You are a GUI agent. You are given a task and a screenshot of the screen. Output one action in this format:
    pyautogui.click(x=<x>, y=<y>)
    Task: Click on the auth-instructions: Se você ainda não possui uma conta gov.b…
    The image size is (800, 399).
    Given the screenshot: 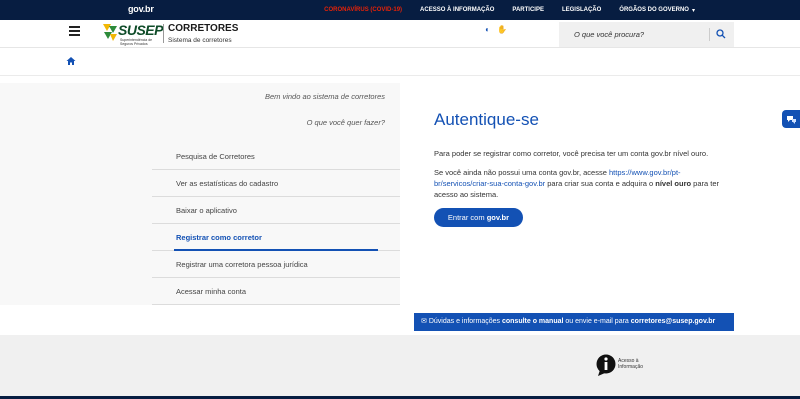 What is the action you would take?
    pyautogui.click(x=584, y=183)
    